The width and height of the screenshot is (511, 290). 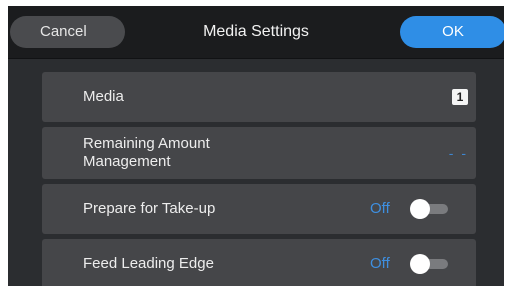 What do you see at coordinates (259, 97) in the screenshot?
I see `setting-row-media: Media 1` at bounding box center [259, 97].